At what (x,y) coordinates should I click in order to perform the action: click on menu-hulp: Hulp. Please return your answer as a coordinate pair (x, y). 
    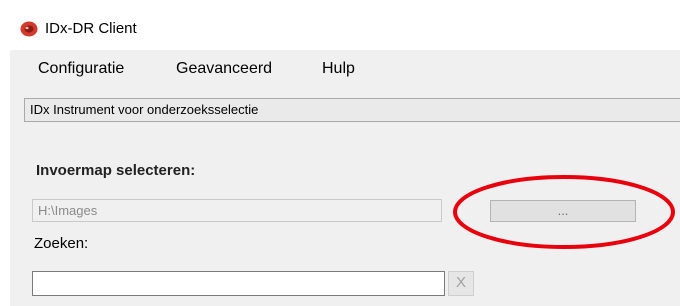
    Looking at the image, I should click on (338, 69).